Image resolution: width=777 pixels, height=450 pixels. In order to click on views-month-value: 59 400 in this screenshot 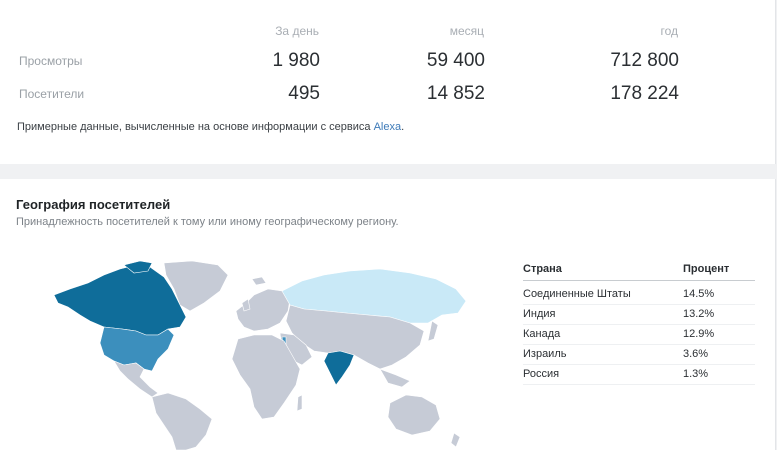, I will do `click(455, 60)`.